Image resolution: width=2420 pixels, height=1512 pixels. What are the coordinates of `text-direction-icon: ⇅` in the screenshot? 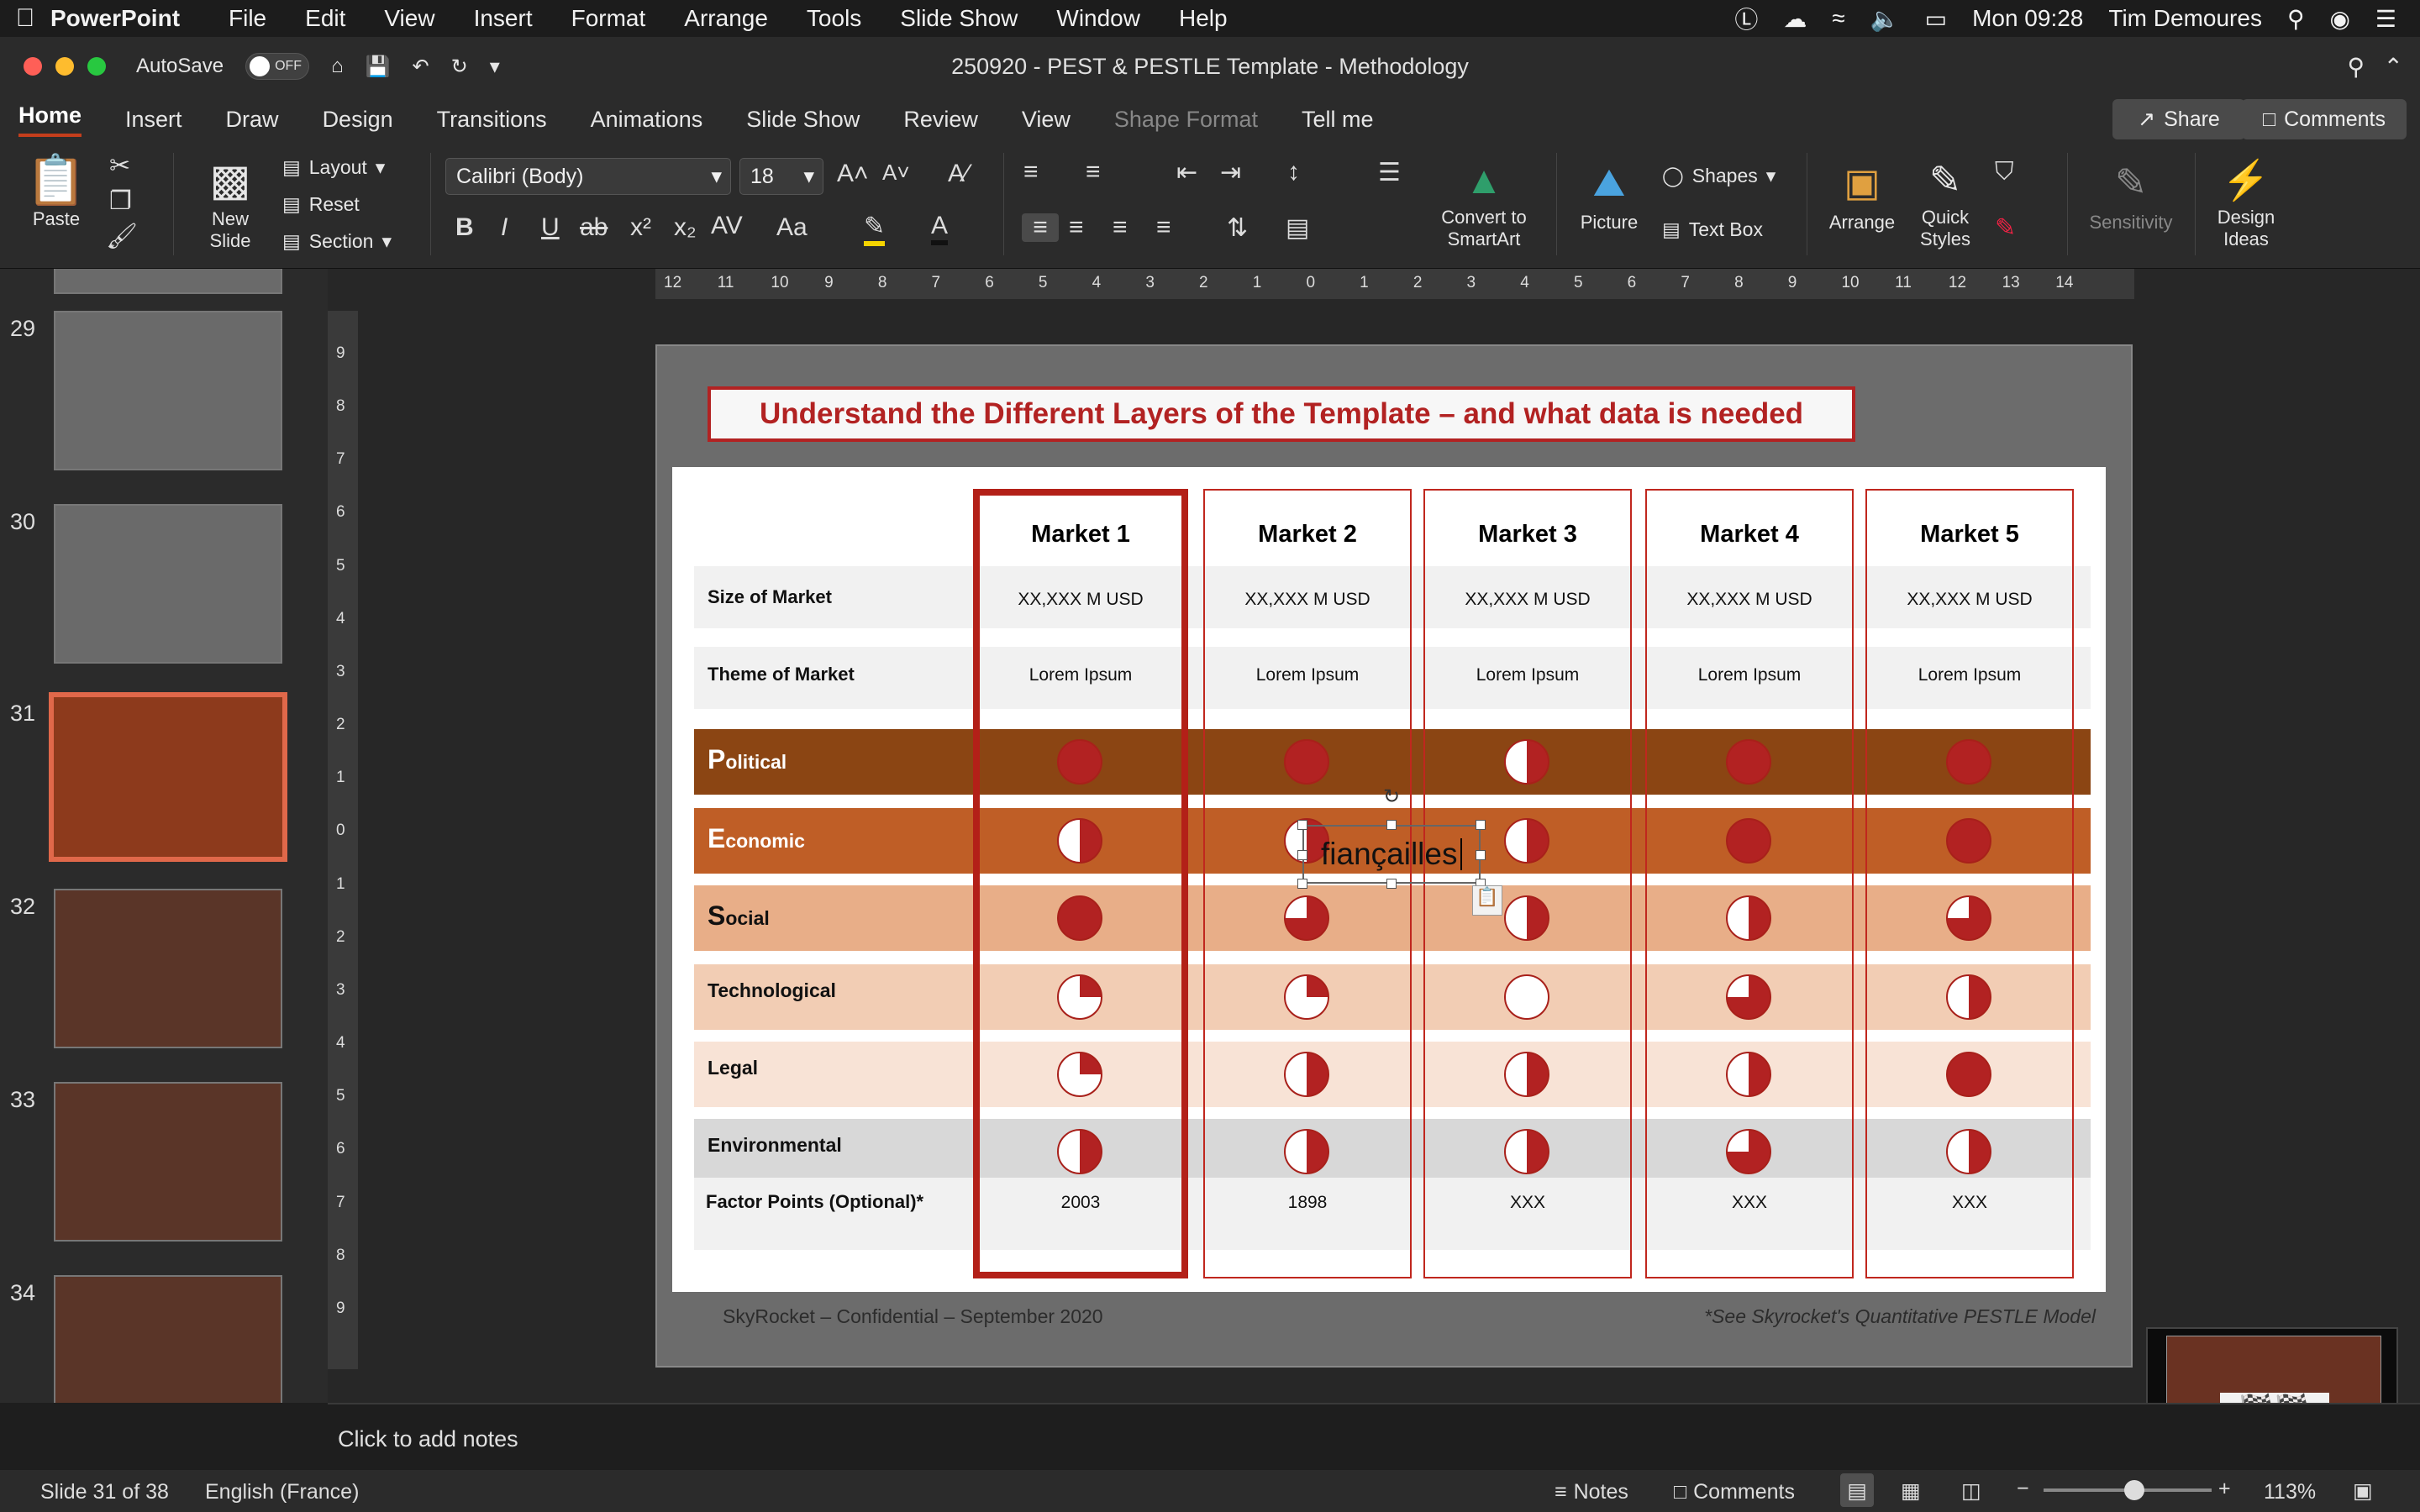 It's located at (1237, 228).